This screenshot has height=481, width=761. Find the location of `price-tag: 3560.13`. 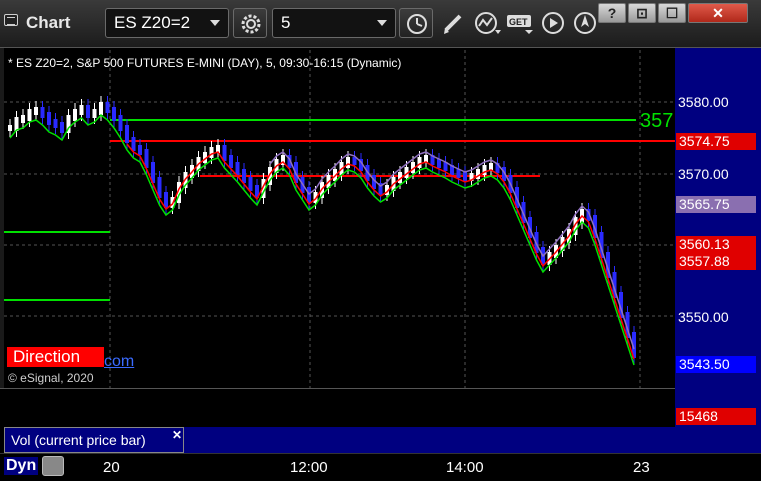

price-tag: 3560.13 is located at coordinates (716, 244).